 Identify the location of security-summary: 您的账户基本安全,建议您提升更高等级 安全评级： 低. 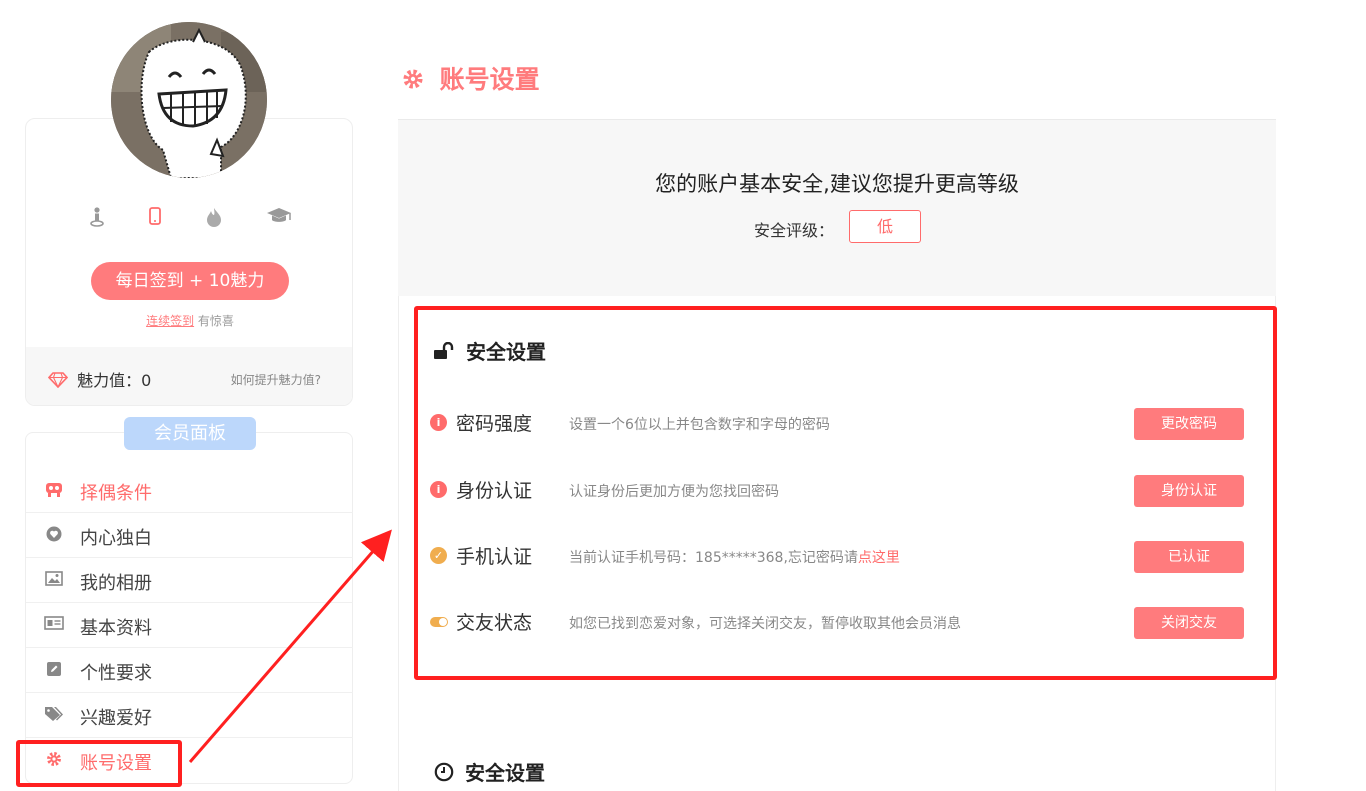
(837, 207).